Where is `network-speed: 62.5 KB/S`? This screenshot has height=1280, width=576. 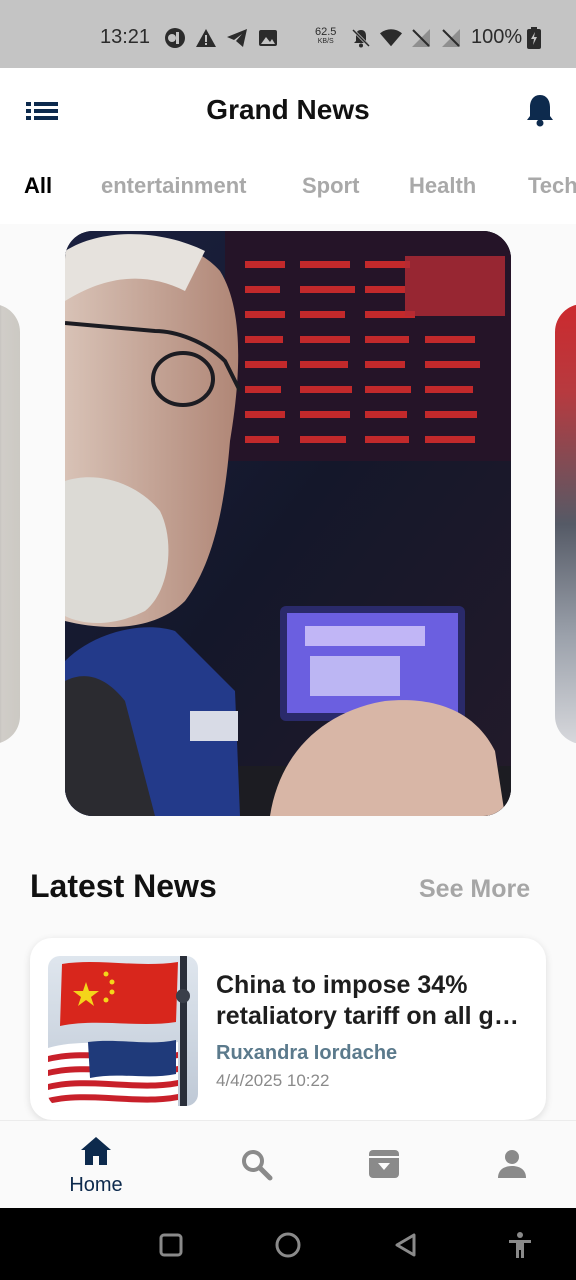 network-speed: 62.5 KB/S is located at coordinates (325, 37).